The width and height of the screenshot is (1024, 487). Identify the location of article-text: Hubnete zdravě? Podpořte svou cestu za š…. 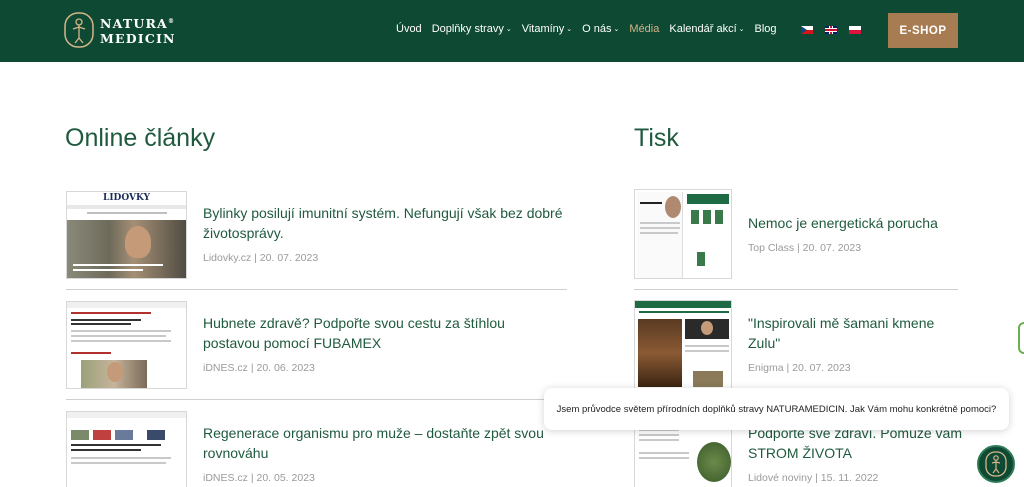
(383, 343).